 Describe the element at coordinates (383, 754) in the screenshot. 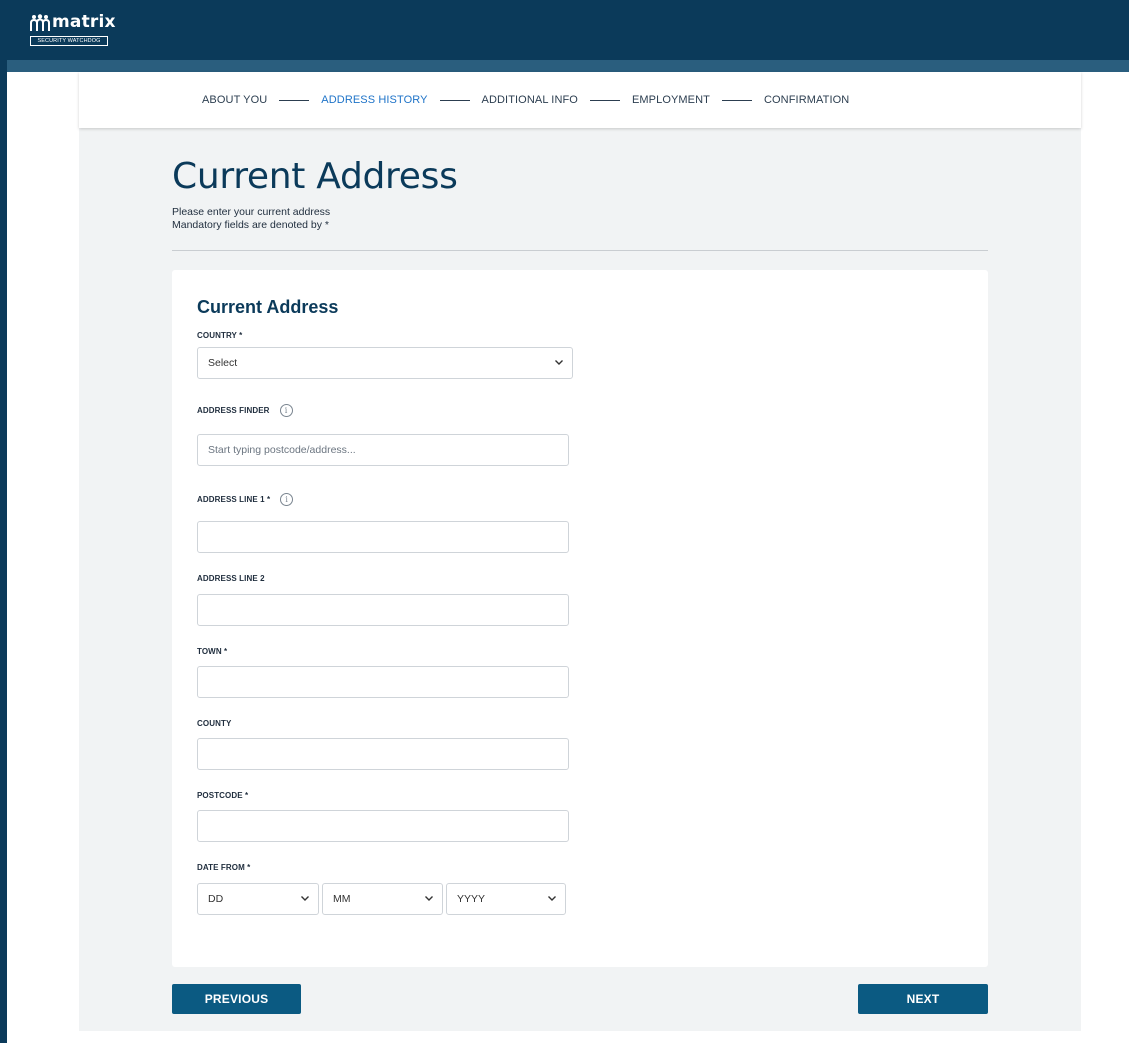

I see `county-input` at that location.